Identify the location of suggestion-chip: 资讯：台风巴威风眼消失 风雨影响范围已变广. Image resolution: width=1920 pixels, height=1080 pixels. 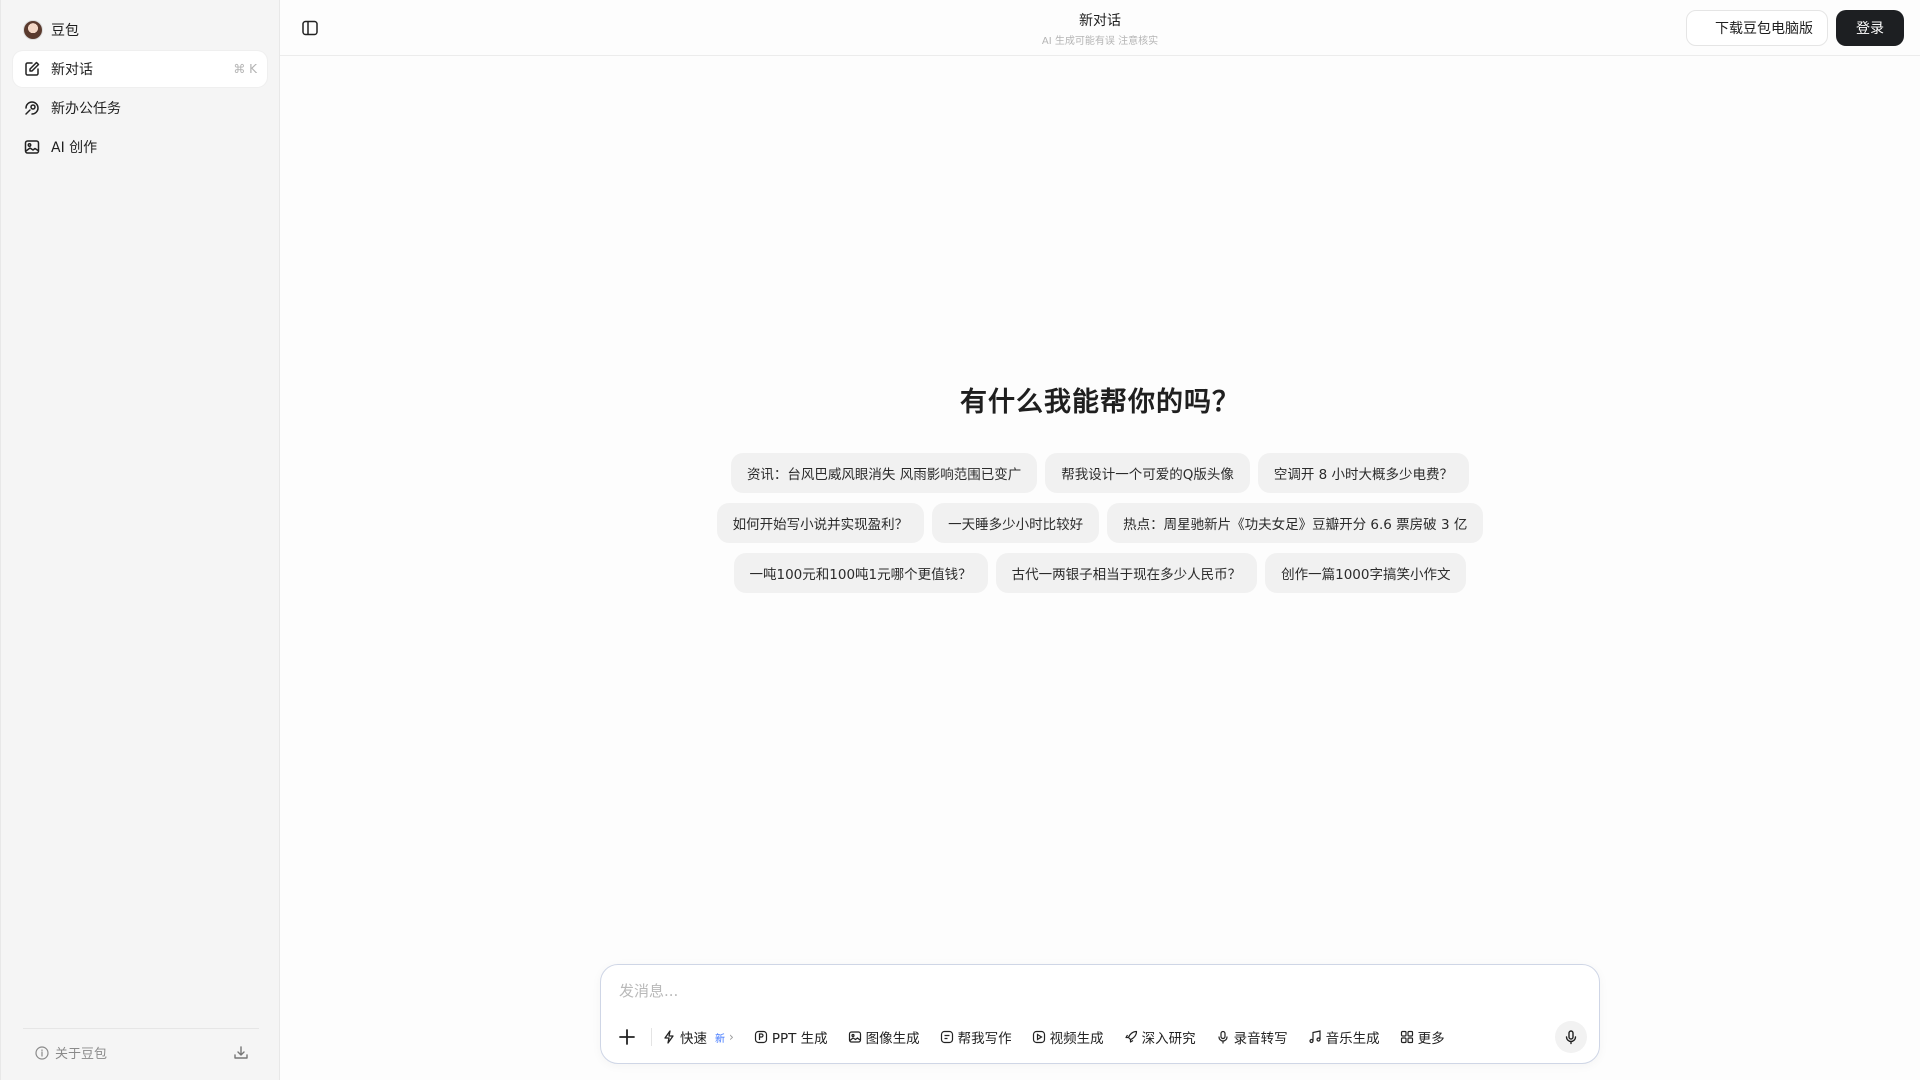
(884, 473).